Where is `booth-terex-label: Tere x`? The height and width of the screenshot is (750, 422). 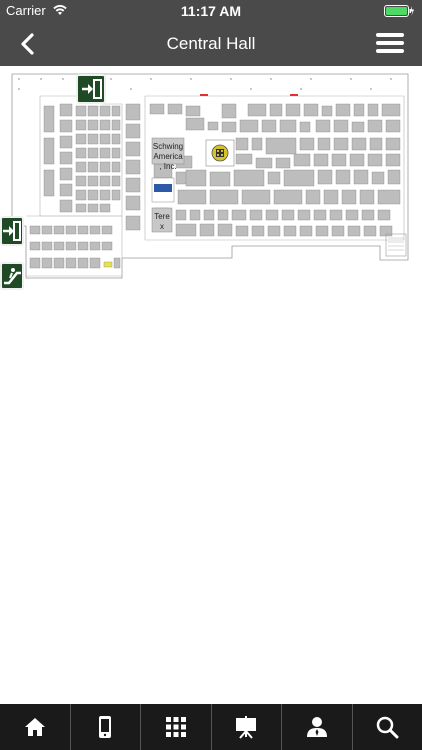 booth-terex-label: Tere x is located at coordinates (162, 222).